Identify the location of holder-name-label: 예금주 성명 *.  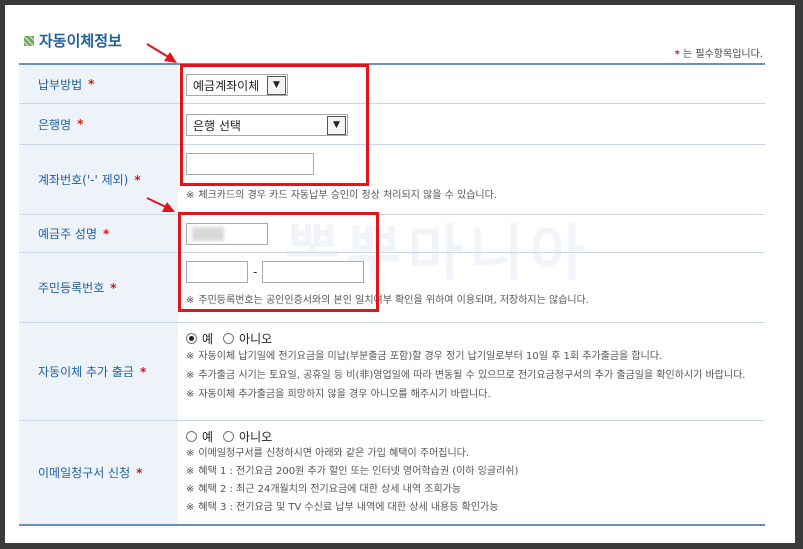
(98, 233).